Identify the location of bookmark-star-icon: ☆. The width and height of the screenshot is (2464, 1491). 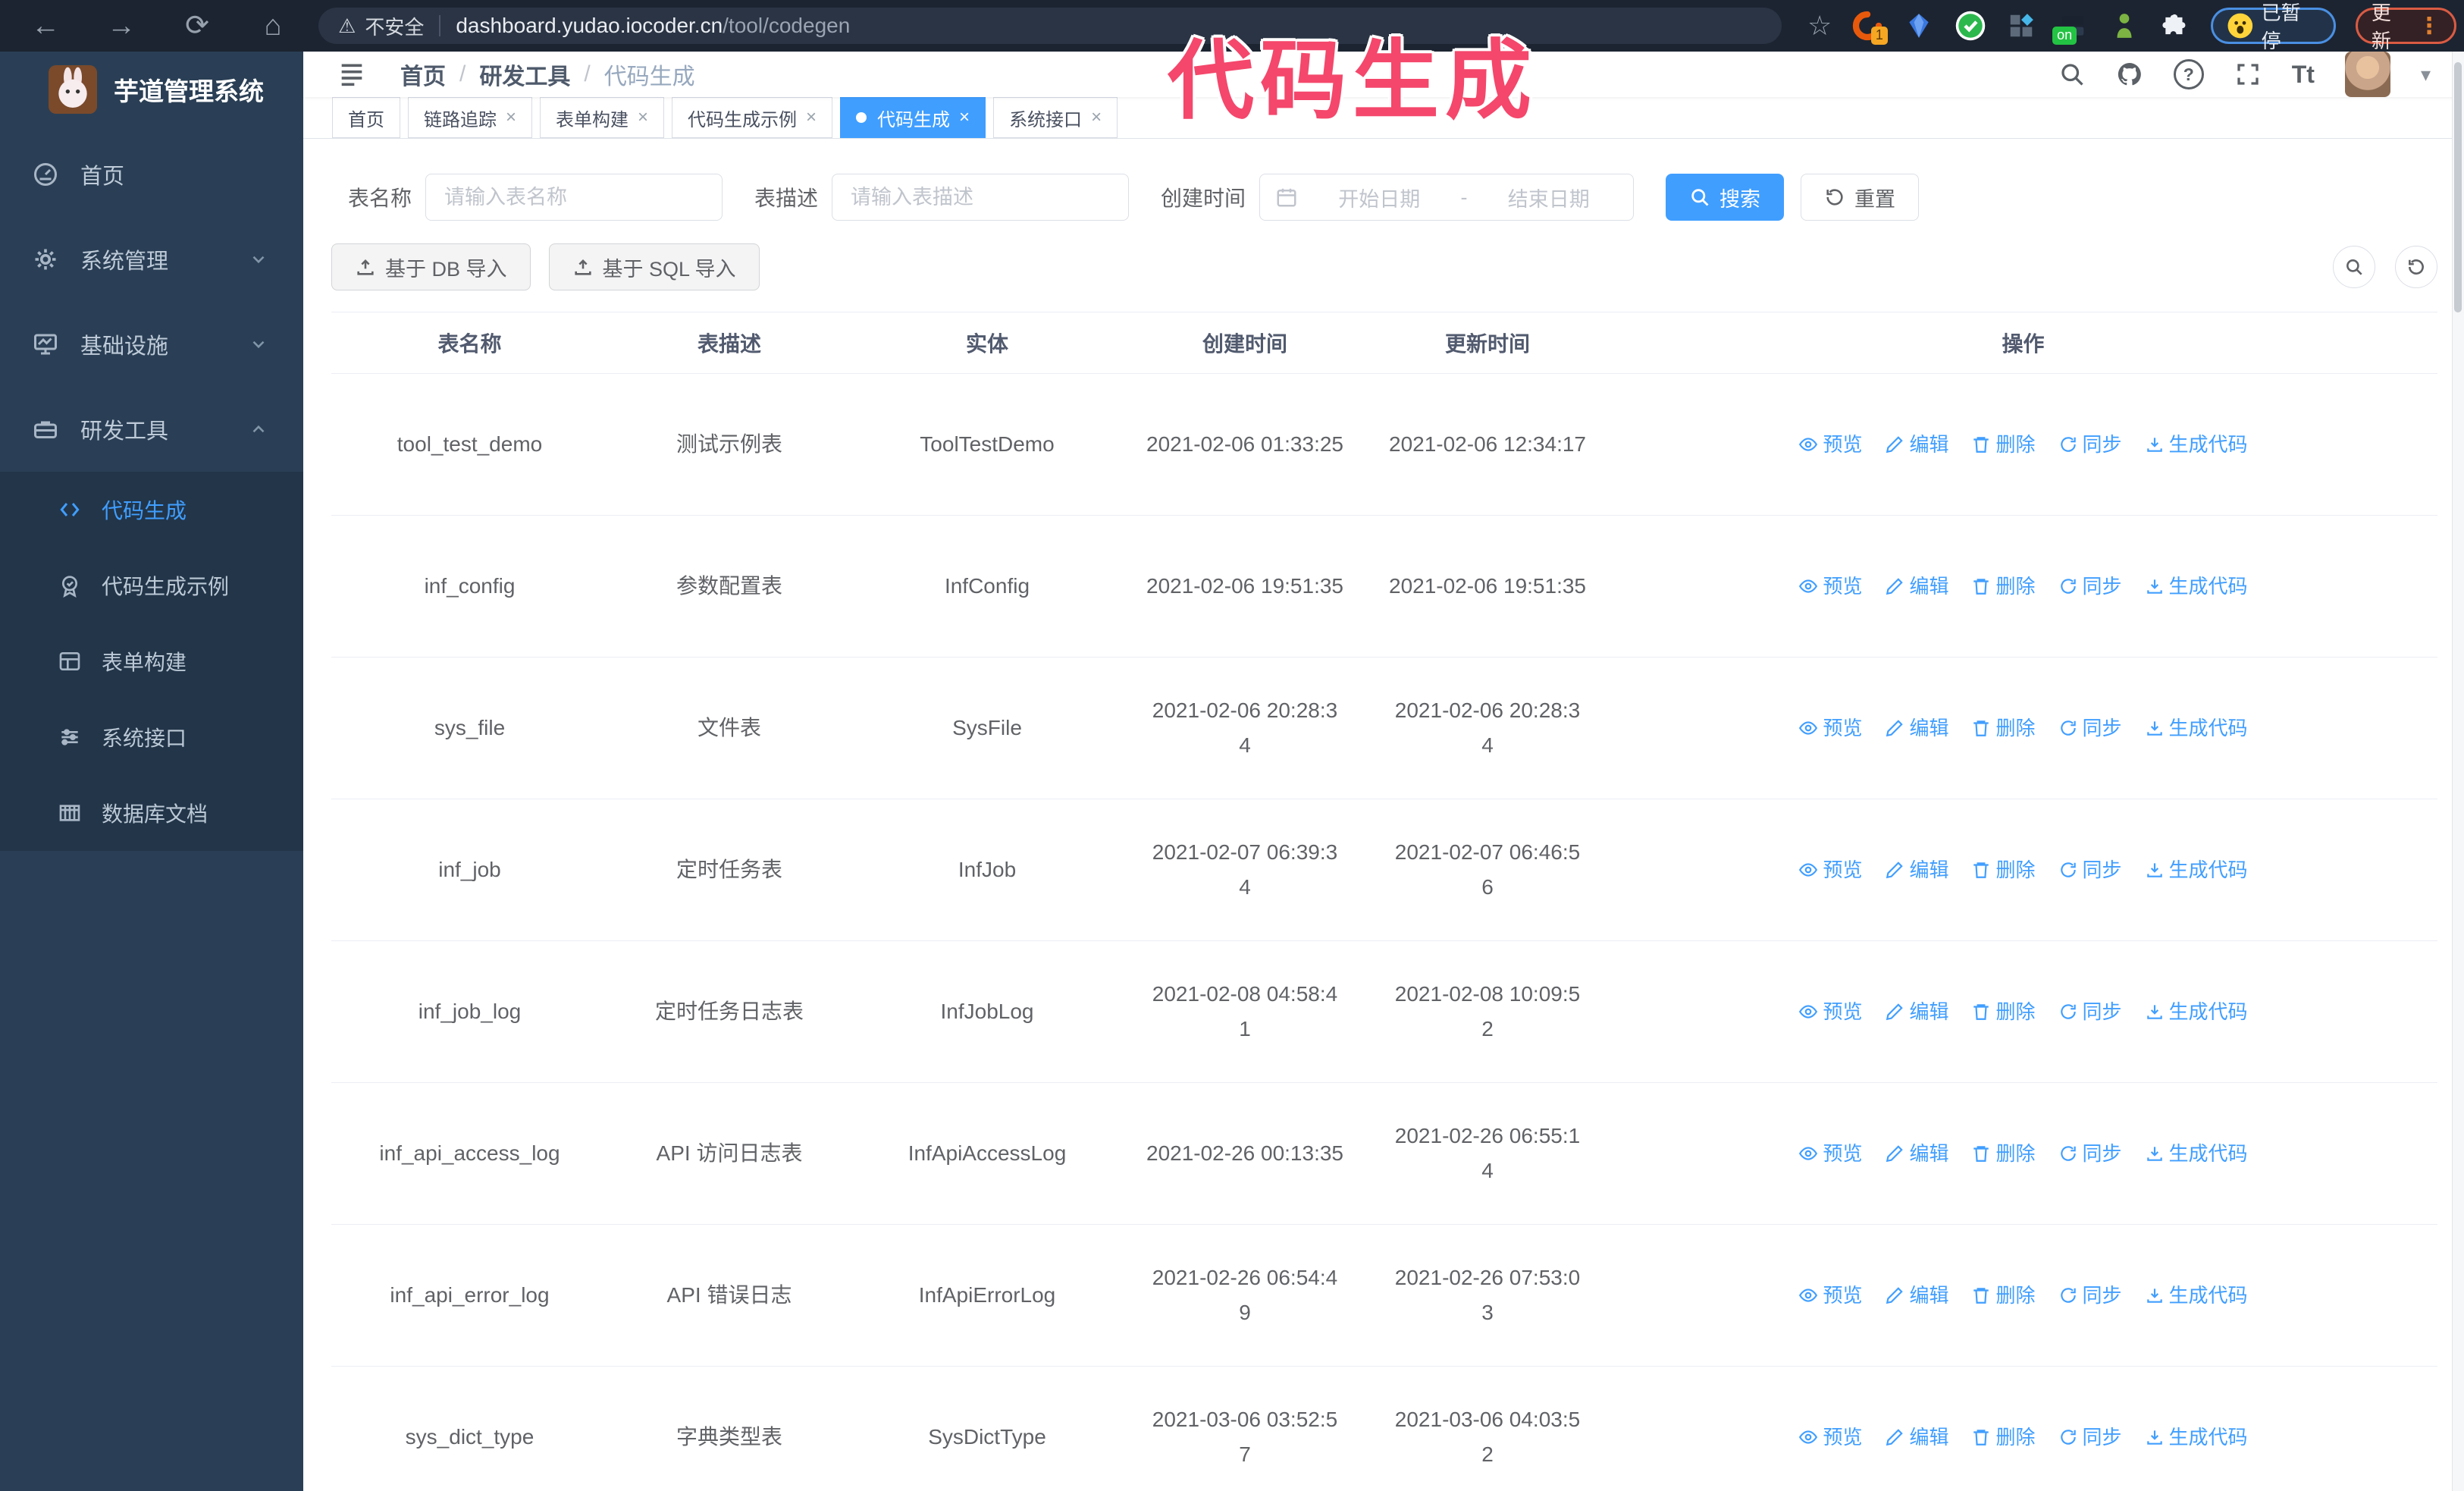
(1819, 26).